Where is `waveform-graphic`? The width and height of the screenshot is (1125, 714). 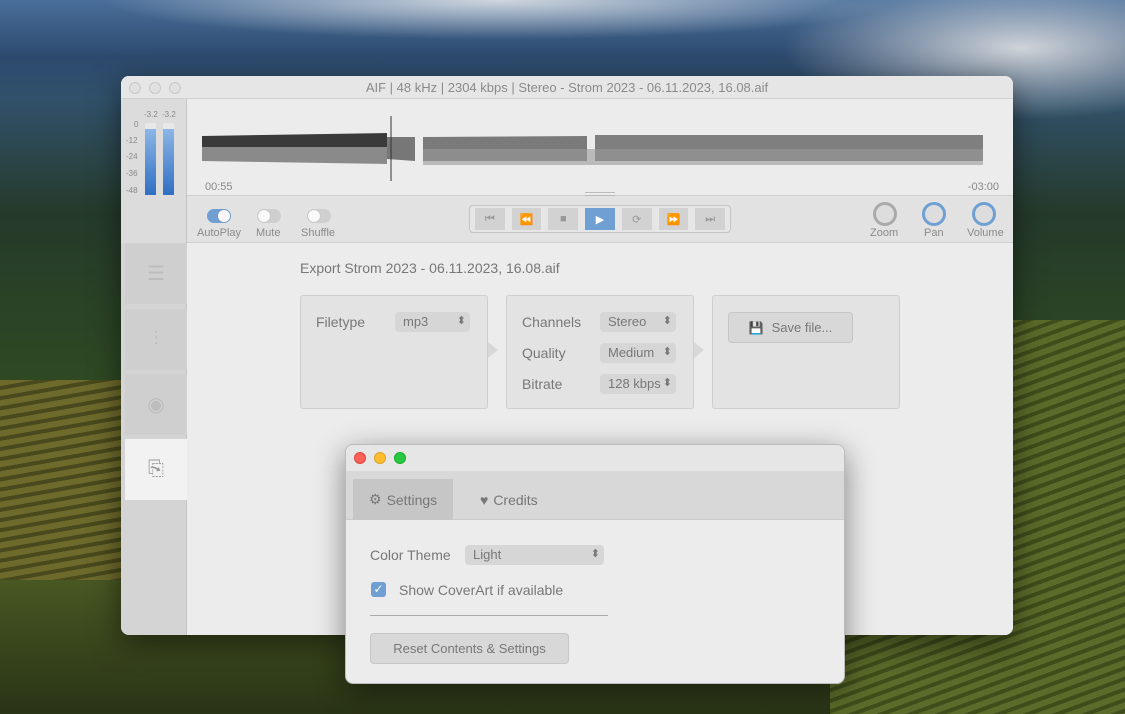
waveform-graphic is located at coordinates (592, 148).